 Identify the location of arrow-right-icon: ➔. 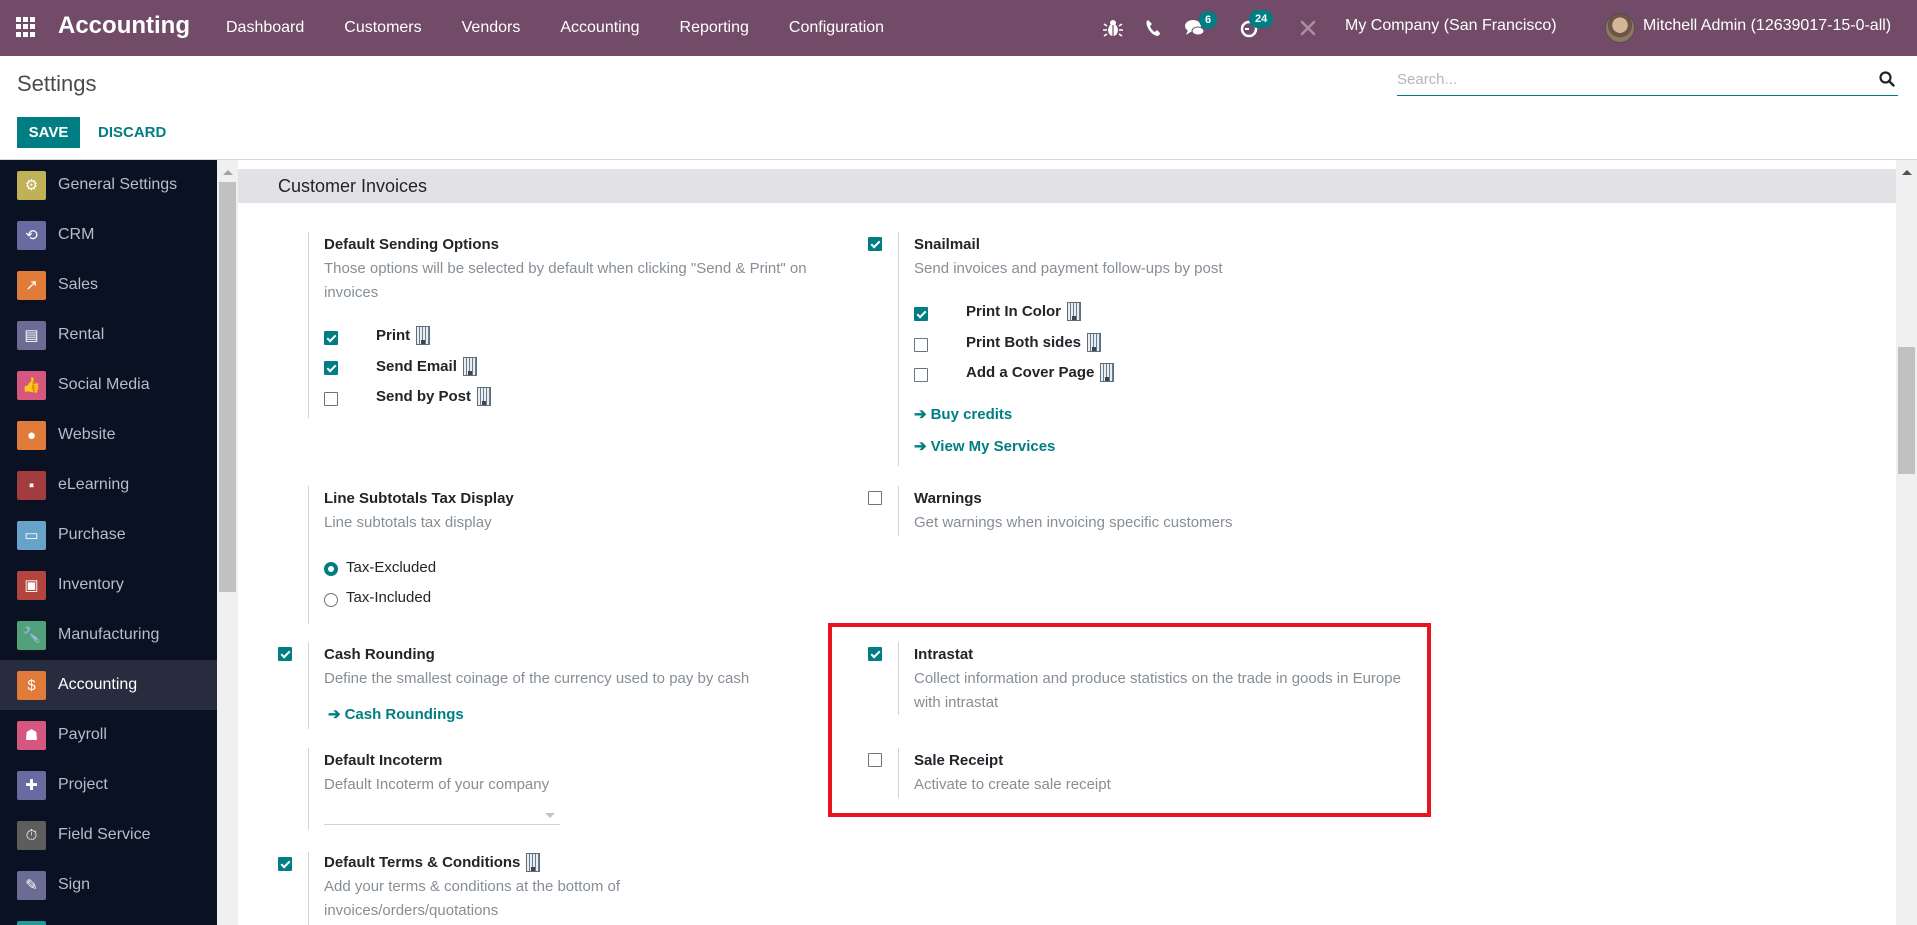
(334, 714).